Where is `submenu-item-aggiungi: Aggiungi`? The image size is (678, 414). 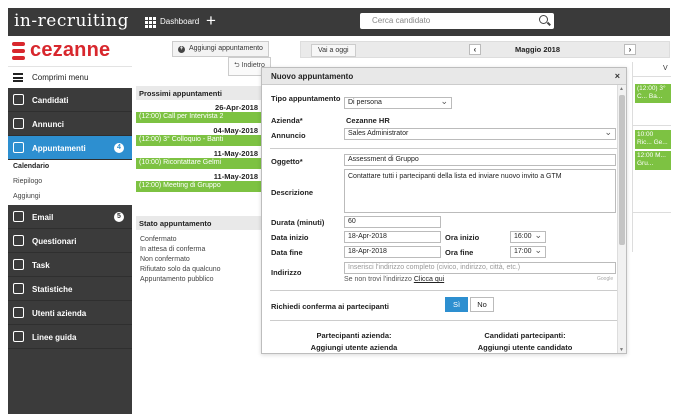
submenu-item-aggiungi: Aggiungi is located at coordinates (70, 197).